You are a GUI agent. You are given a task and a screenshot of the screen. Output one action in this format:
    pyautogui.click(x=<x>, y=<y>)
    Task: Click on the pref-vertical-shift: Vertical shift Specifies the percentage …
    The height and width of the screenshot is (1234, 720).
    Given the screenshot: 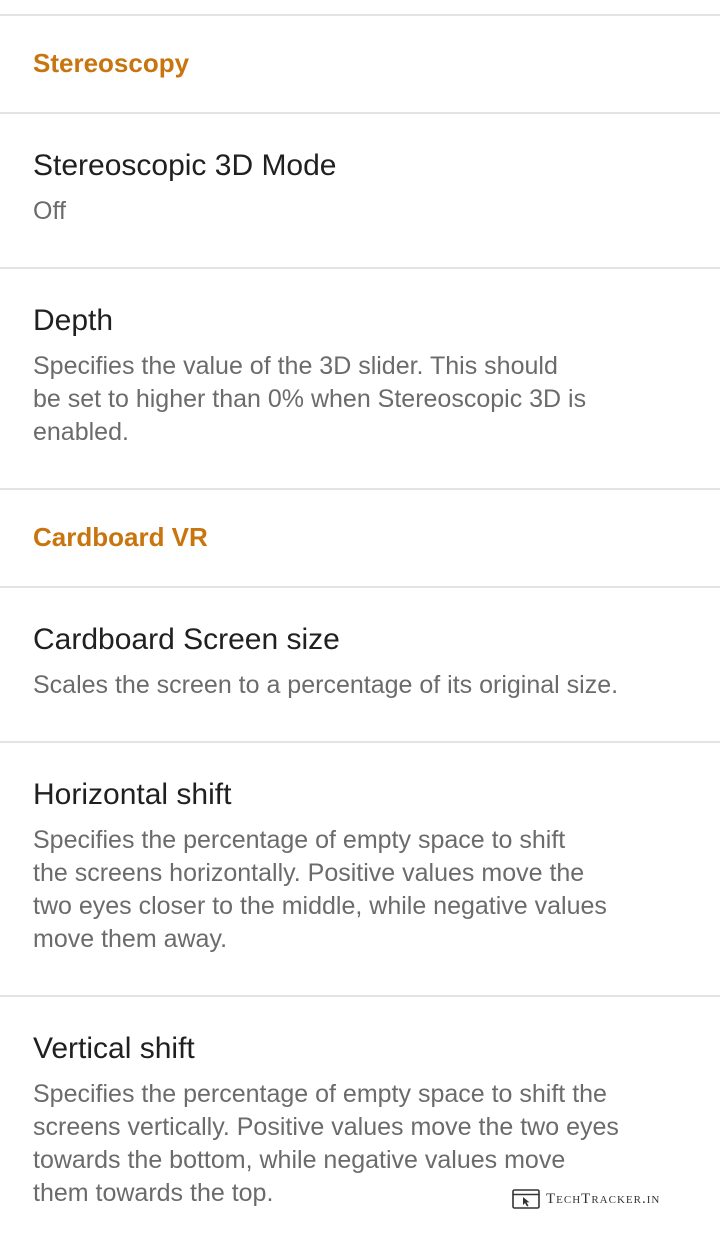 What is the action you would take?
    pyautogui.click(x=360, y=1120)
    